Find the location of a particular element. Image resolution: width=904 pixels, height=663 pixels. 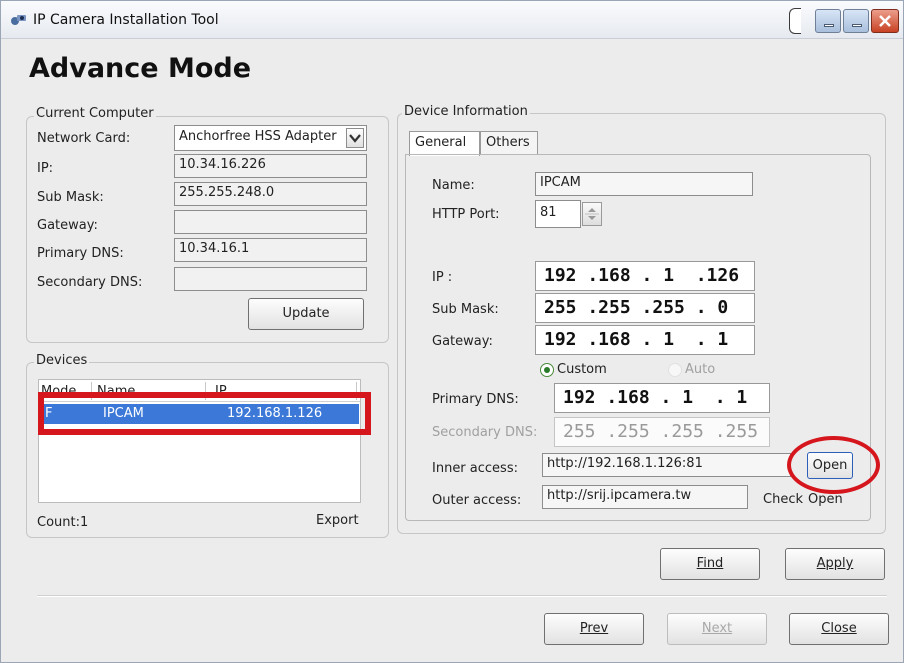

prev-button: Prev is located at coordinates (594, 629).